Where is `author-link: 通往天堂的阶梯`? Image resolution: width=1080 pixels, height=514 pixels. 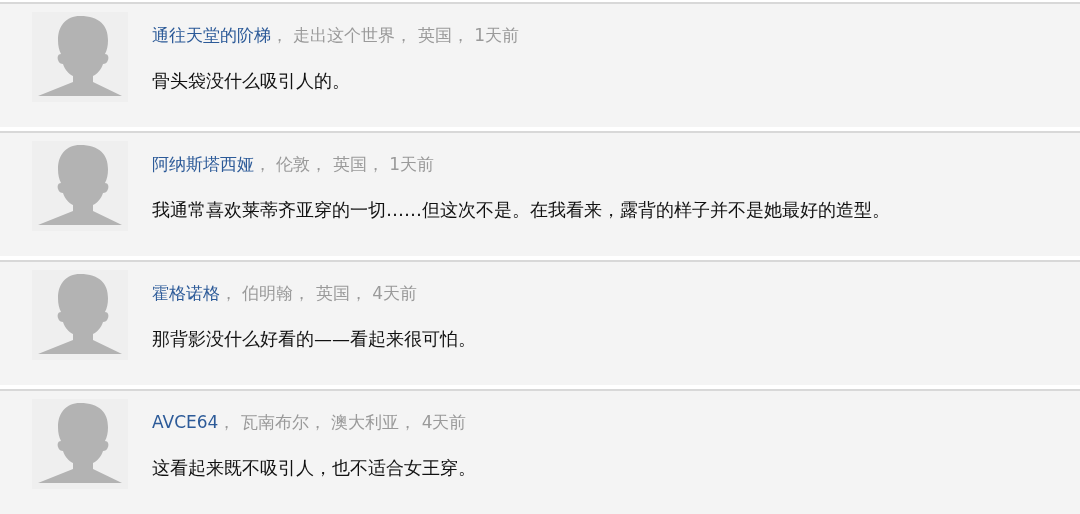 author-link: 通往天堂的阶梯 is located at coordinates (211, 35).